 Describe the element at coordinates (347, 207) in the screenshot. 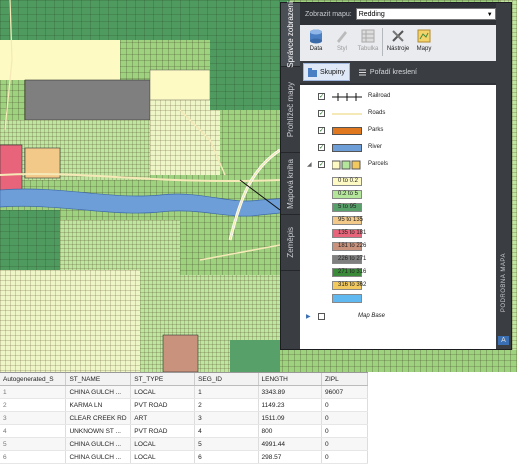

I see `class-range-label: 5 to 95` at that location.